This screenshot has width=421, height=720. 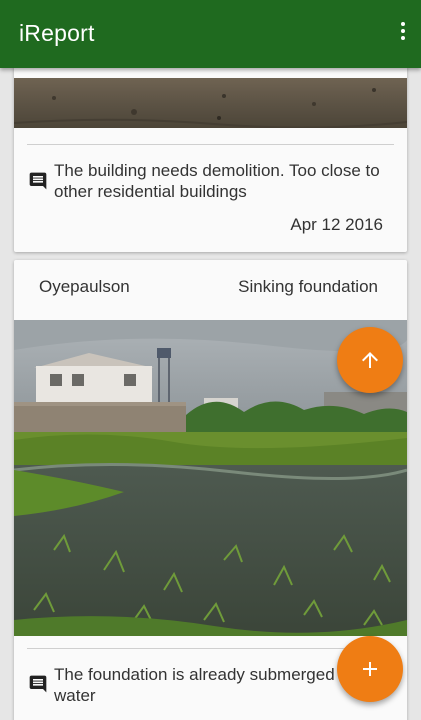 I want to click on app-title: iReport, so click(x=57, y=33).